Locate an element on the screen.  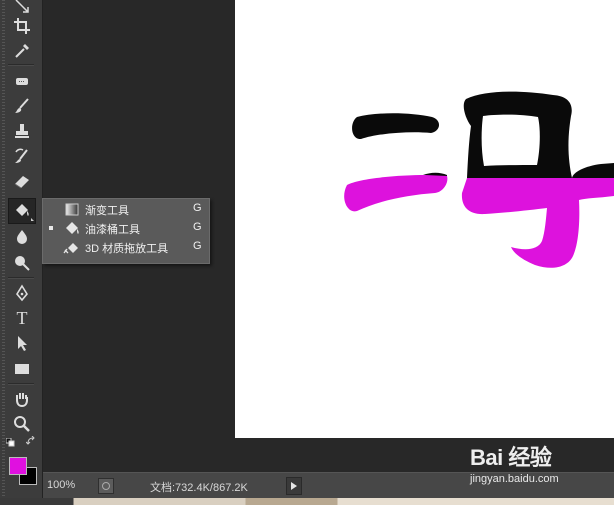
document-size: 文档:732.4K/867.2K is located at coordinates (199, 488).